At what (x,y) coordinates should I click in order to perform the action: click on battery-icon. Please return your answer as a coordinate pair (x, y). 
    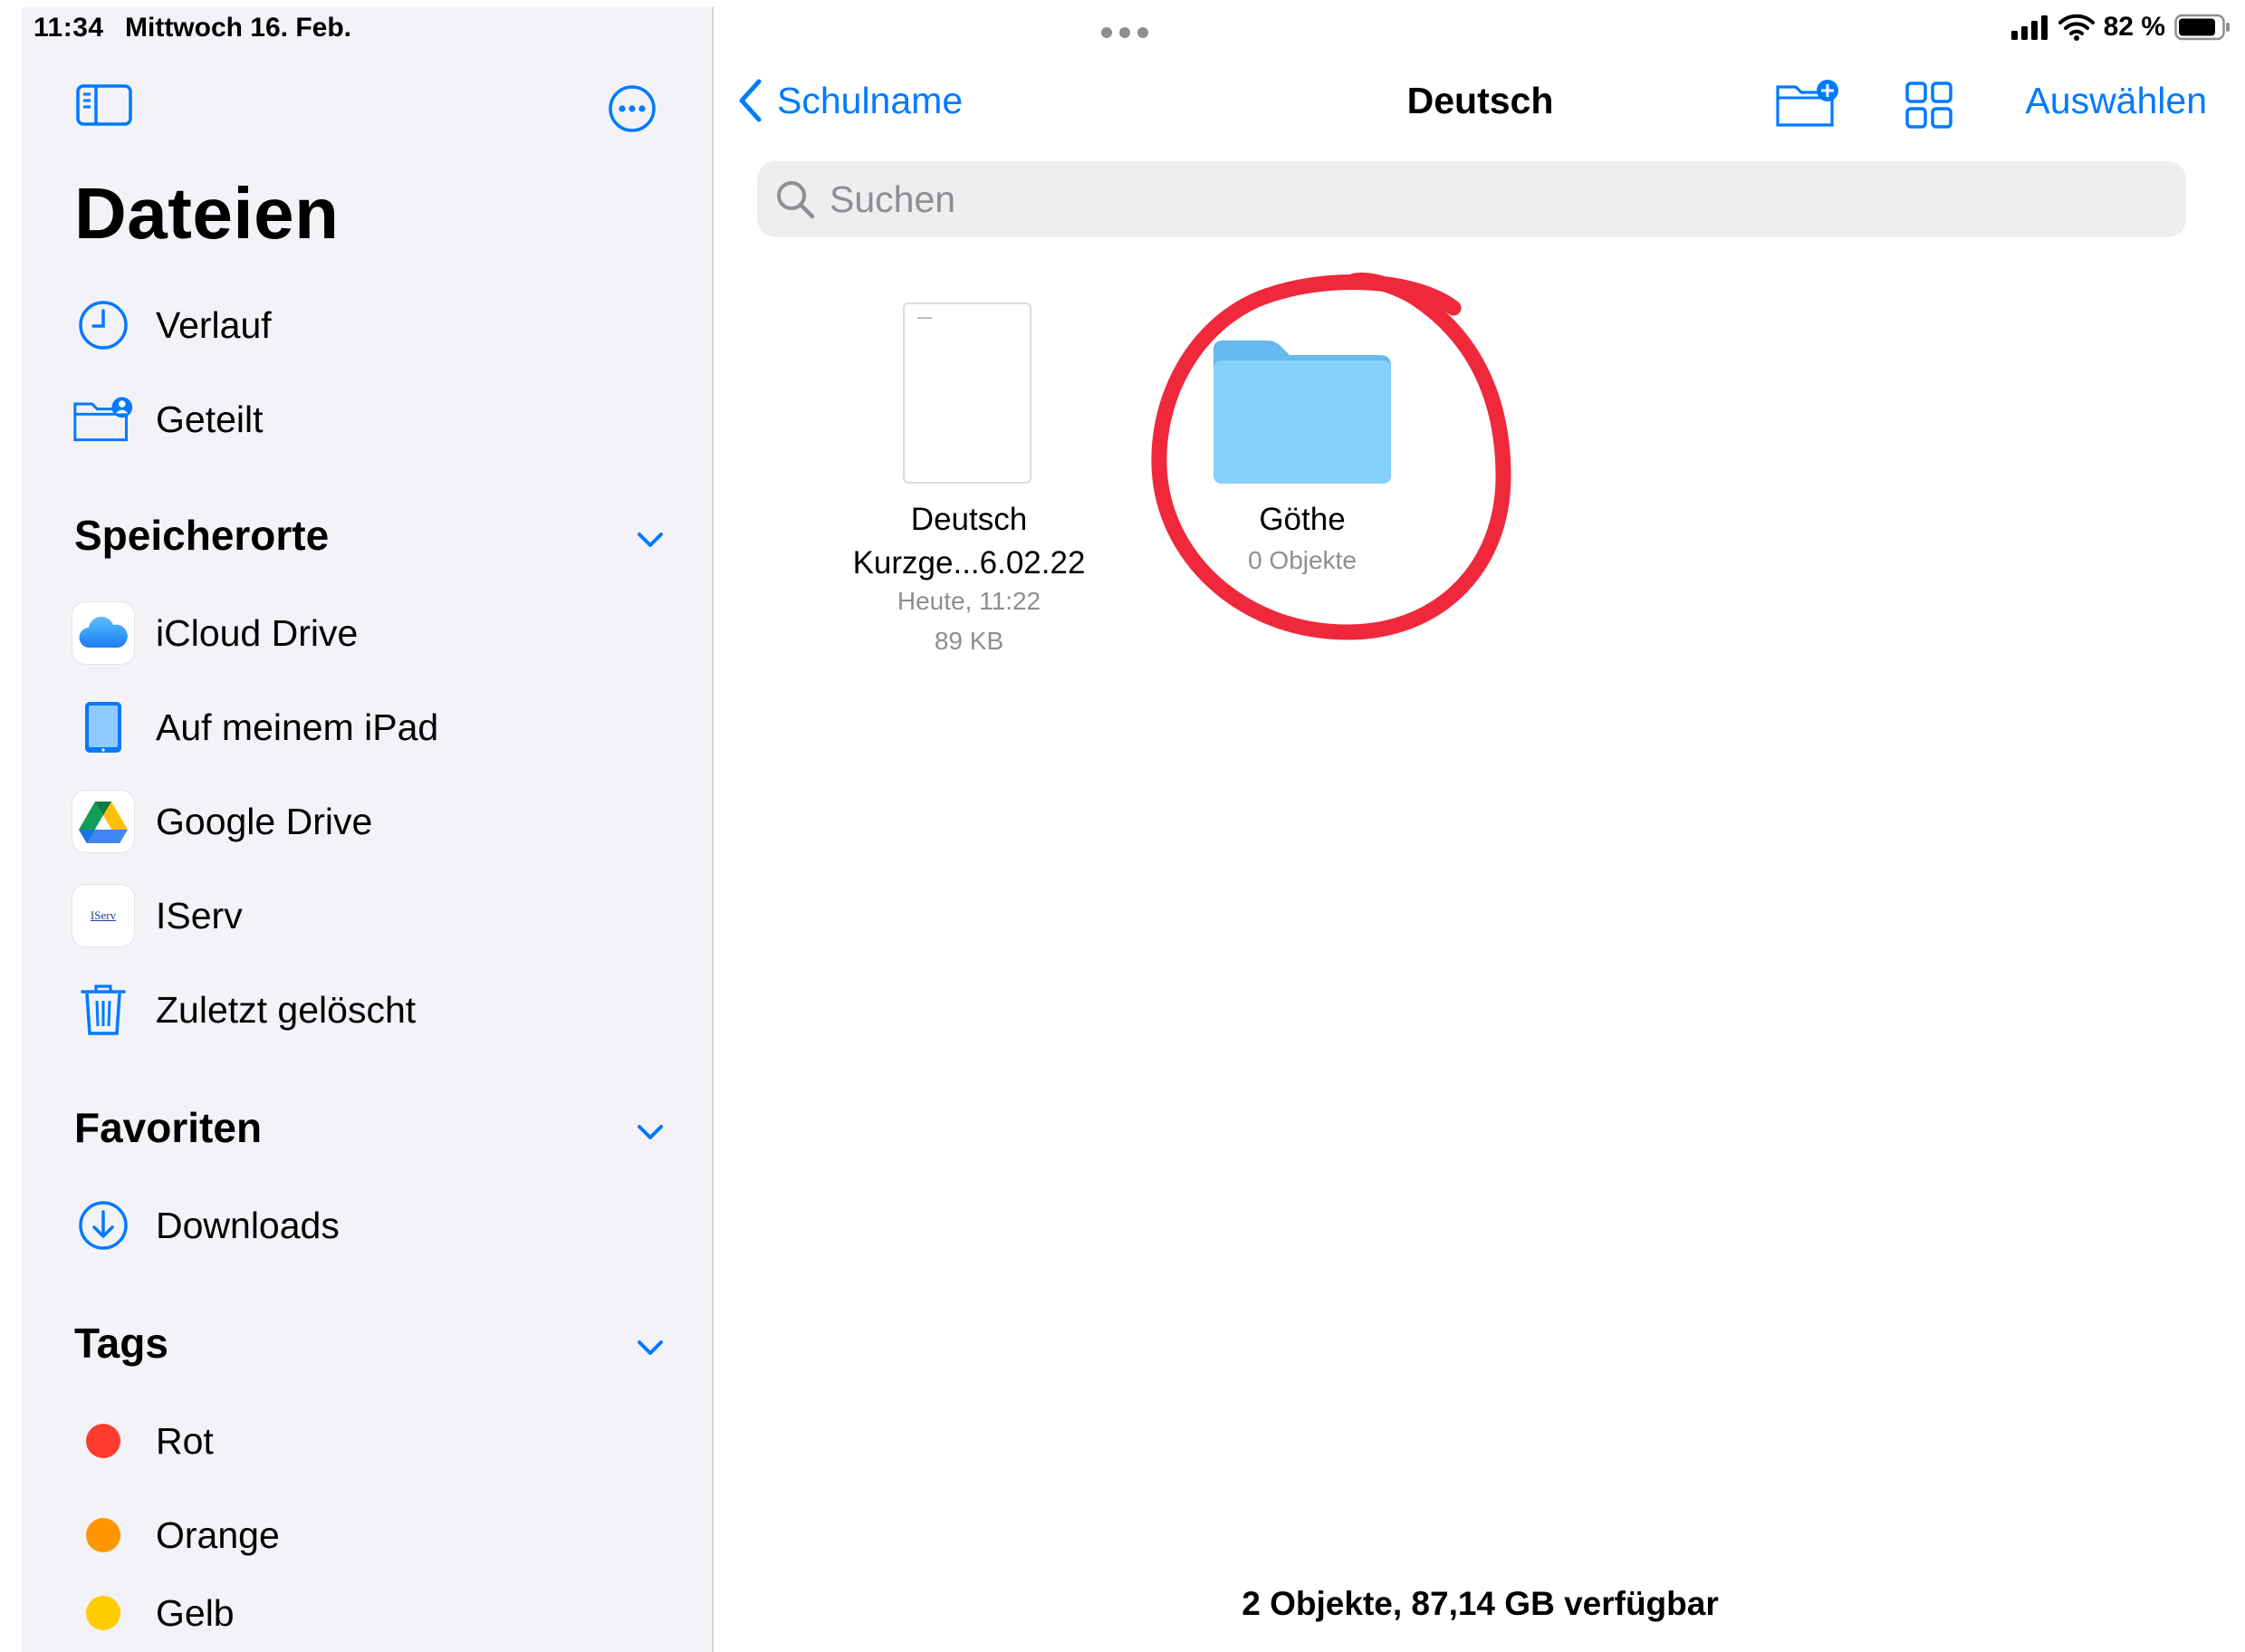
    Looking at the image, I should click on (2202, 27).